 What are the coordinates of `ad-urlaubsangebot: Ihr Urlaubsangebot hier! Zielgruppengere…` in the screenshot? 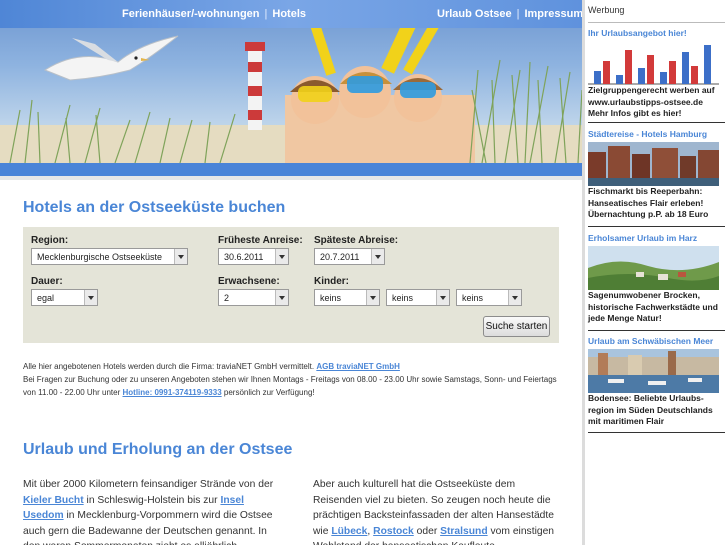 It's located at (655, 74).